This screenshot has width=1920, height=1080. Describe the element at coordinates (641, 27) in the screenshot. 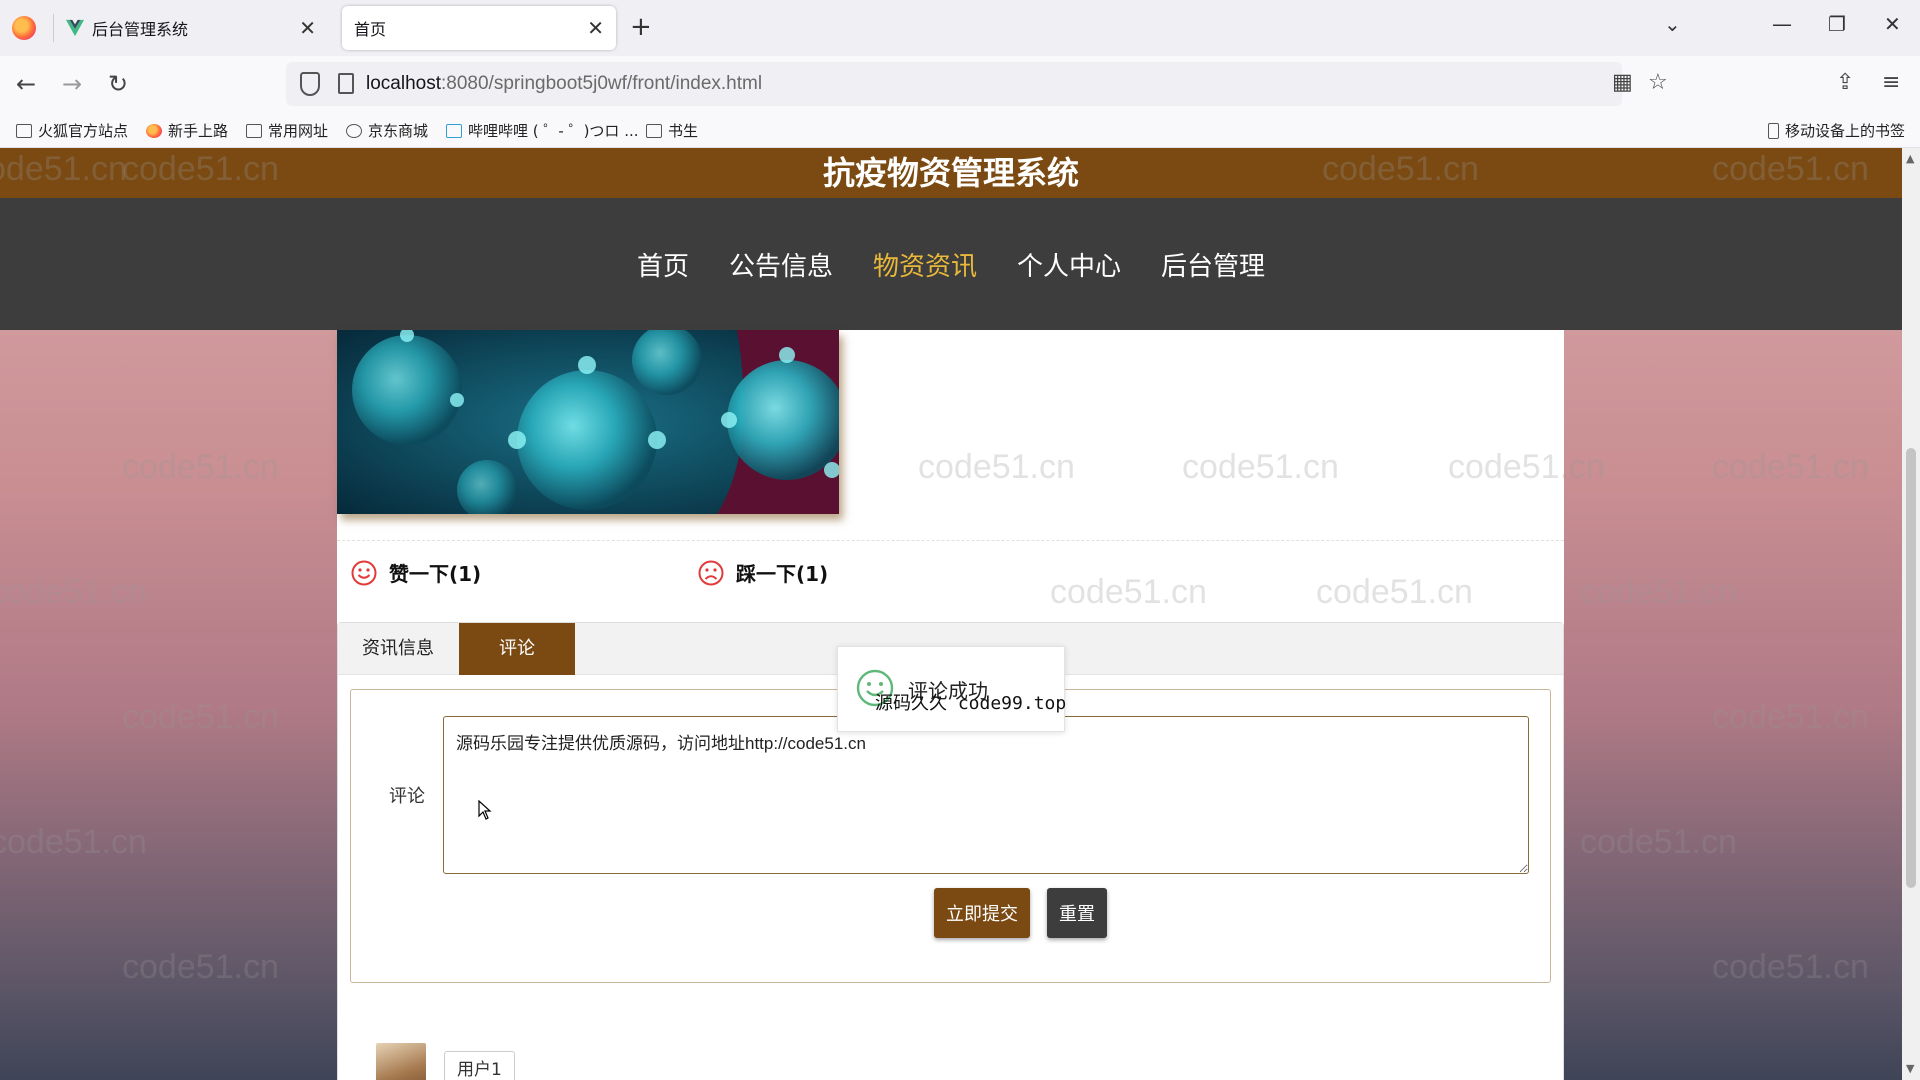

I see `new-tab-button: +` at that location.